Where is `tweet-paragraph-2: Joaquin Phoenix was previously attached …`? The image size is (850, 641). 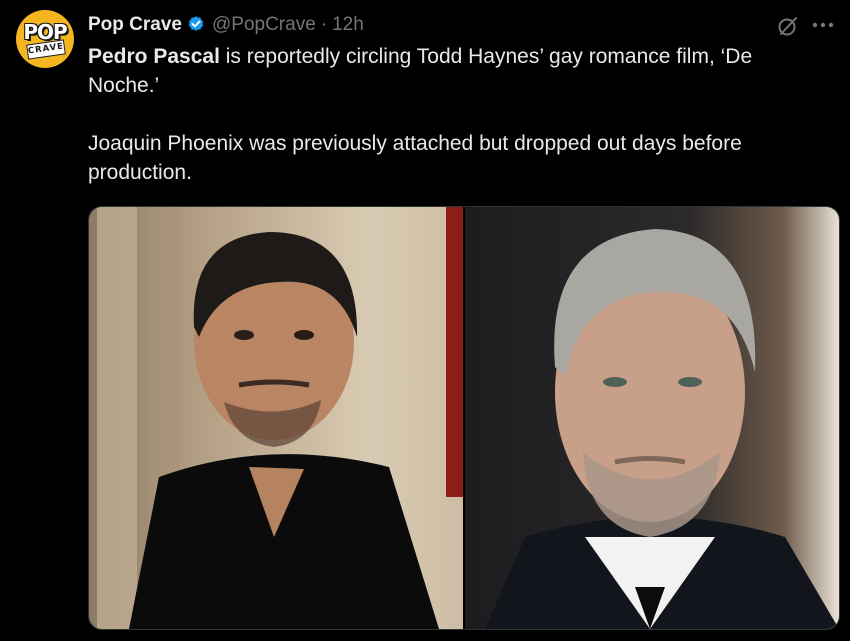
tweet-paragraph-2: Joaquin Phoenix was previously attached … is located at coordinates (415, 158).